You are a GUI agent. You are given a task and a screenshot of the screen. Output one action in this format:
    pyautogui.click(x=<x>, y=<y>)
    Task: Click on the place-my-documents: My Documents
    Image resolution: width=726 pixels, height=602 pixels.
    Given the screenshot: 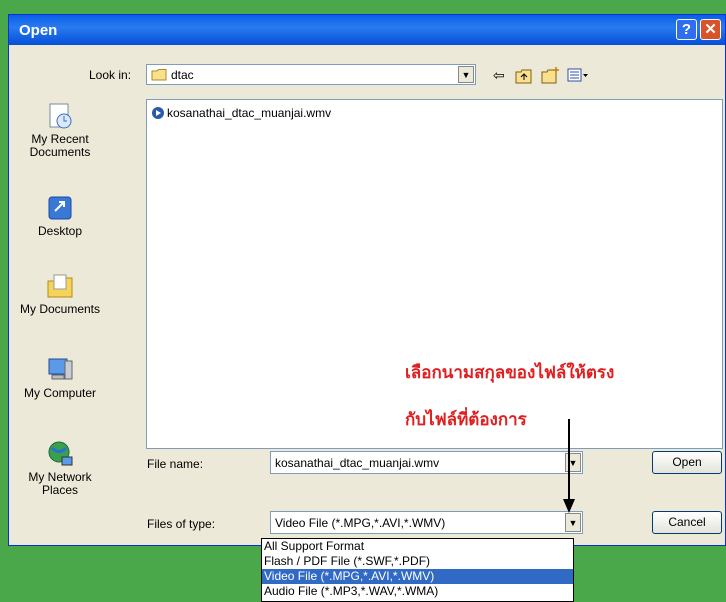 What is the action you would take?
    pyautogui.click(x=60, y=293)
    